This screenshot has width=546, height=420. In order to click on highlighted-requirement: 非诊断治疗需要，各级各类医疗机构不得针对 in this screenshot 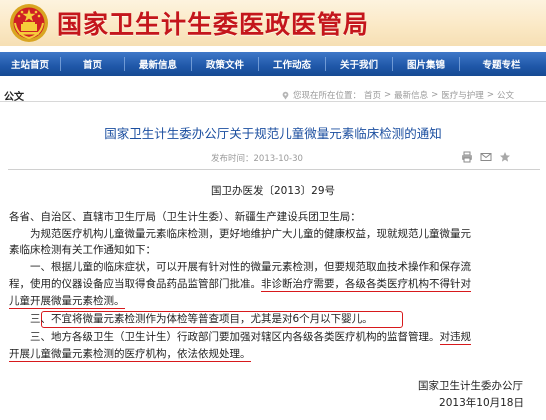, I will do `click(366, 285)`.